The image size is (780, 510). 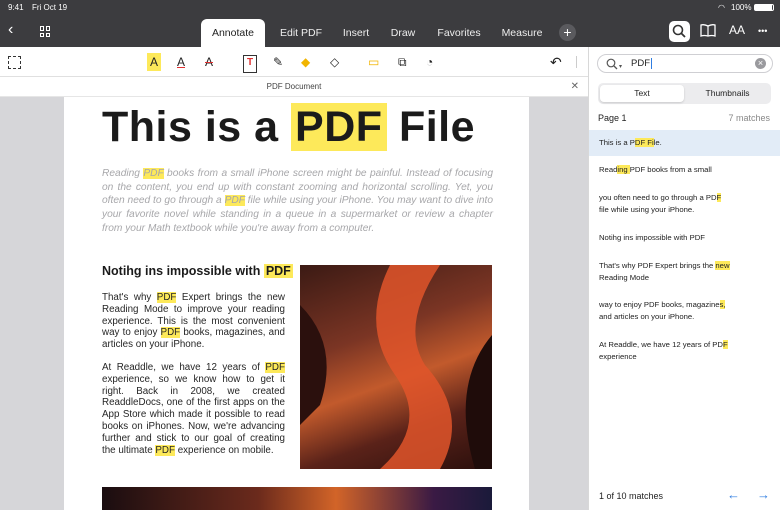 I want to click on text-run: experience, so click(x=618, y=356).